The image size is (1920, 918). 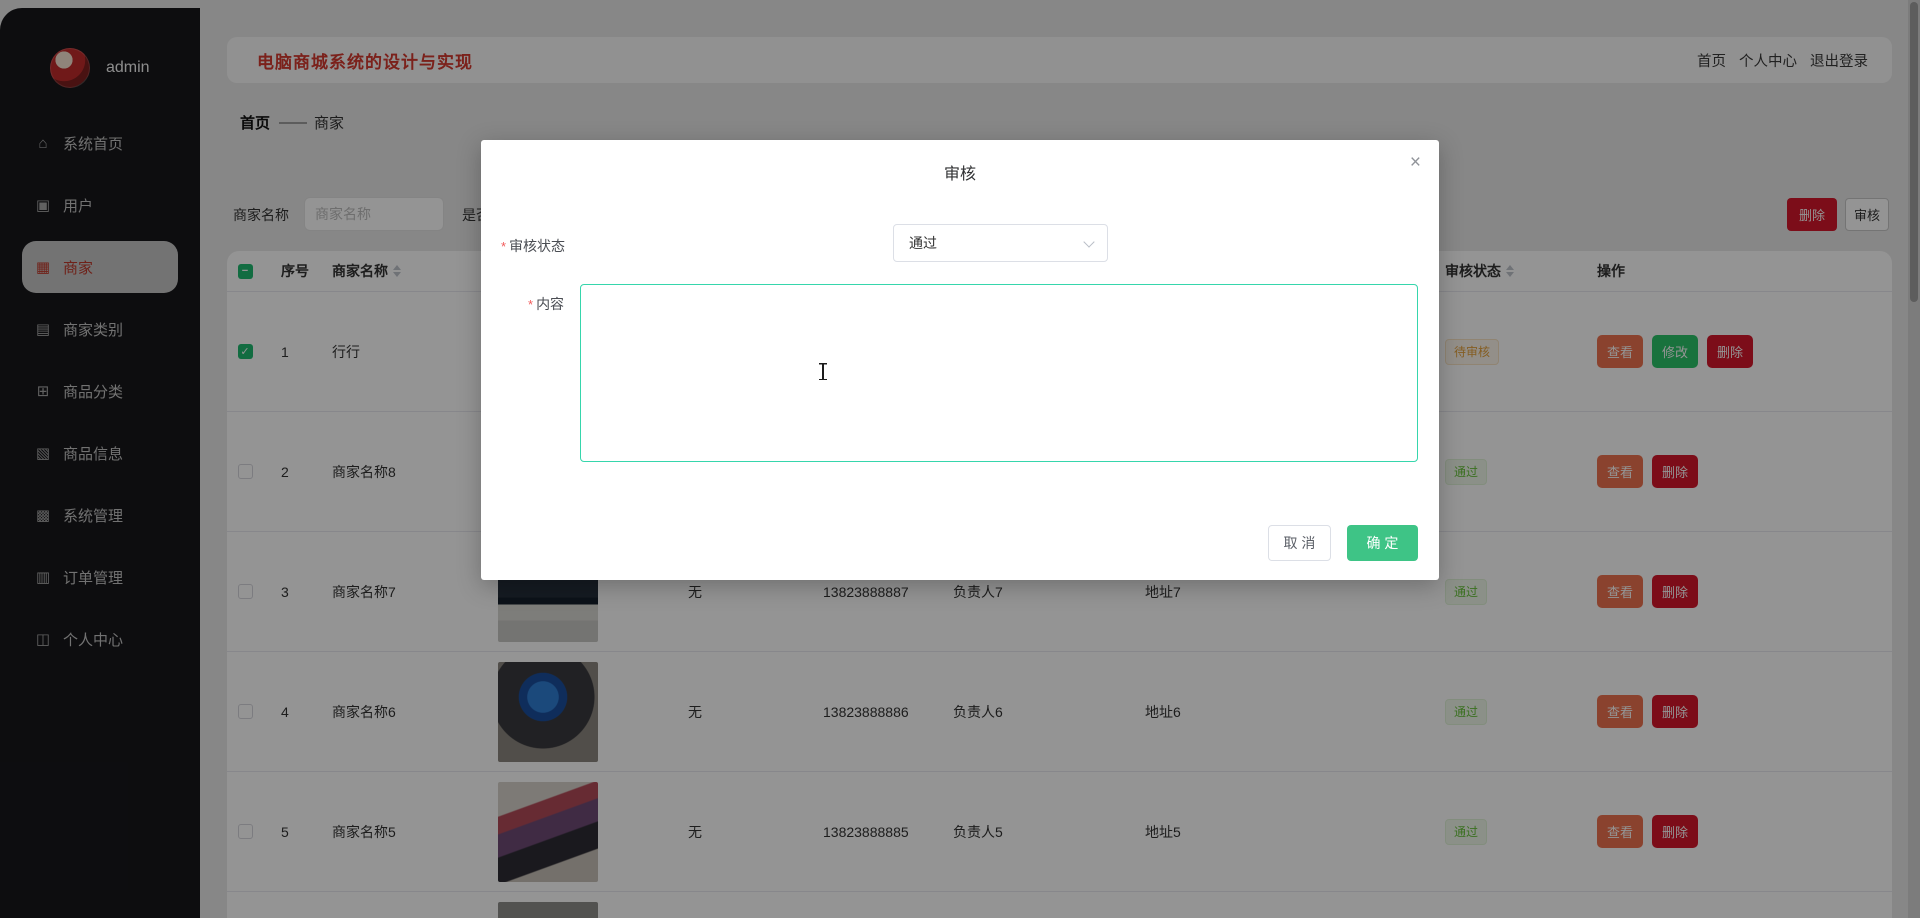 What do you see at coordinates (1299, 543) in the screenshot?
I see `cancel-button: 取 消` at bounding box center [1299, 543].